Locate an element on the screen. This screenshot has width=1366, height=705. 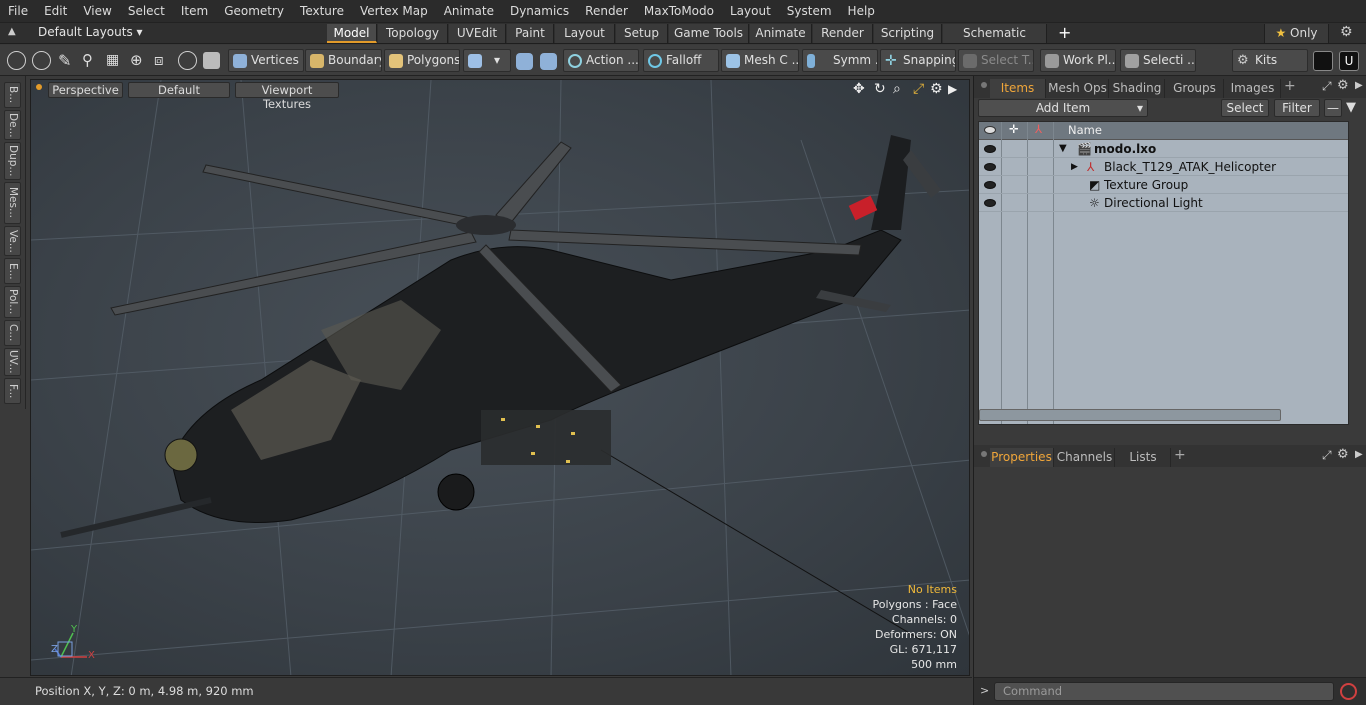
menu-animate: Animate is located at coordinates (469, 11).